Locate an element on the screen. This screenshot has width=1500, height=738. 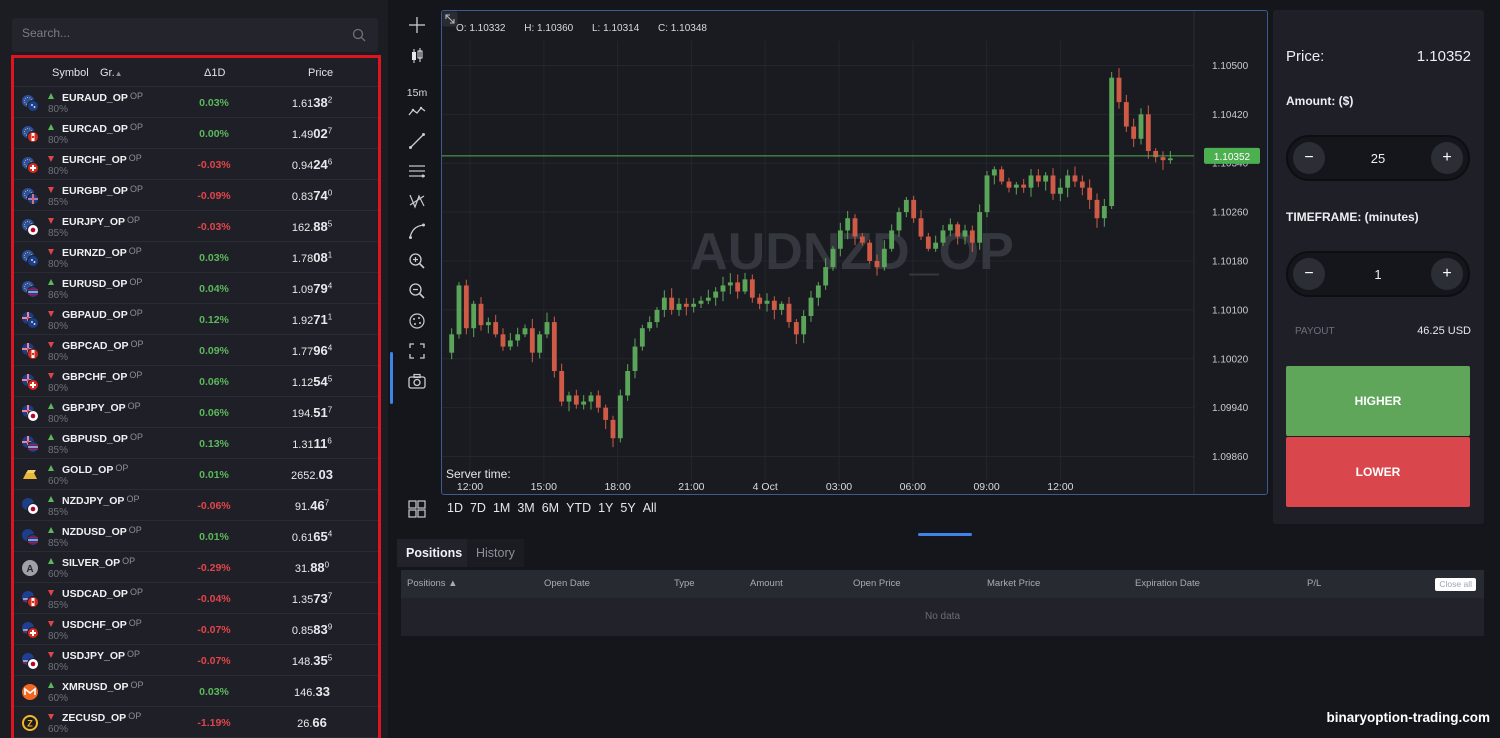
range-6m: 6M is located at coordinates (550, 508).